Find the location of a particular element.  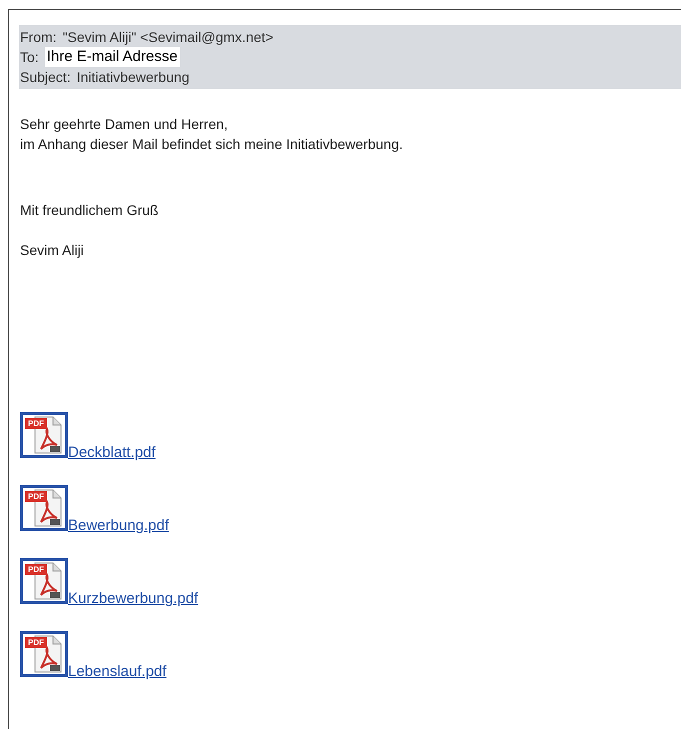

message-text: Sehr geehrte Damen und Herren, is located at coordinates (124, 124).